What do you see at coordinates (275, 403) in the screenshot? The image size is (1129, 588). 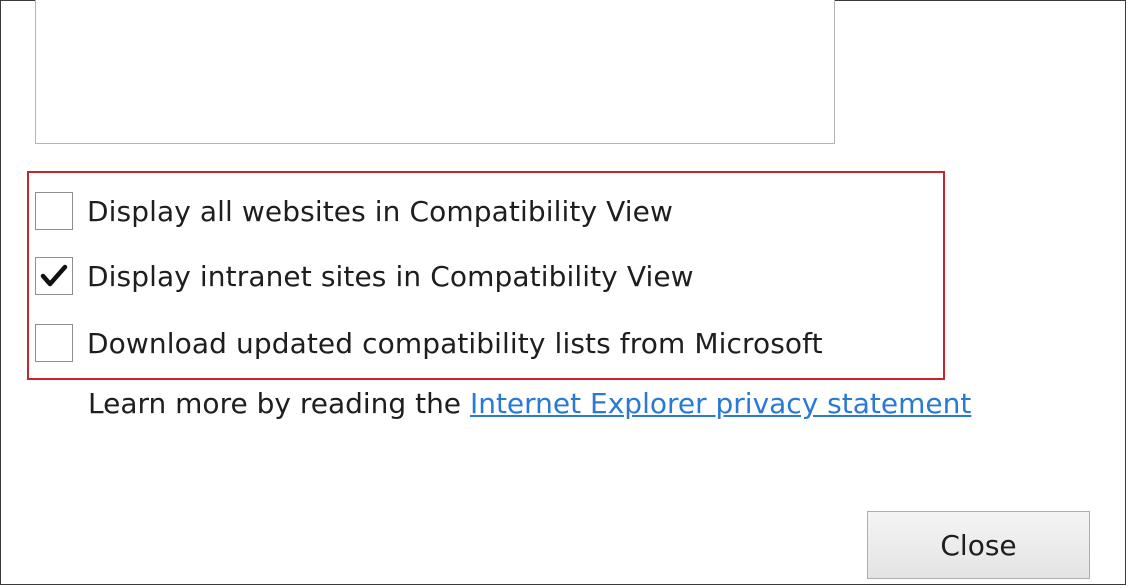 I see `learn-more-prefix: Learn more by reading the` at bounding box center [275, 403].